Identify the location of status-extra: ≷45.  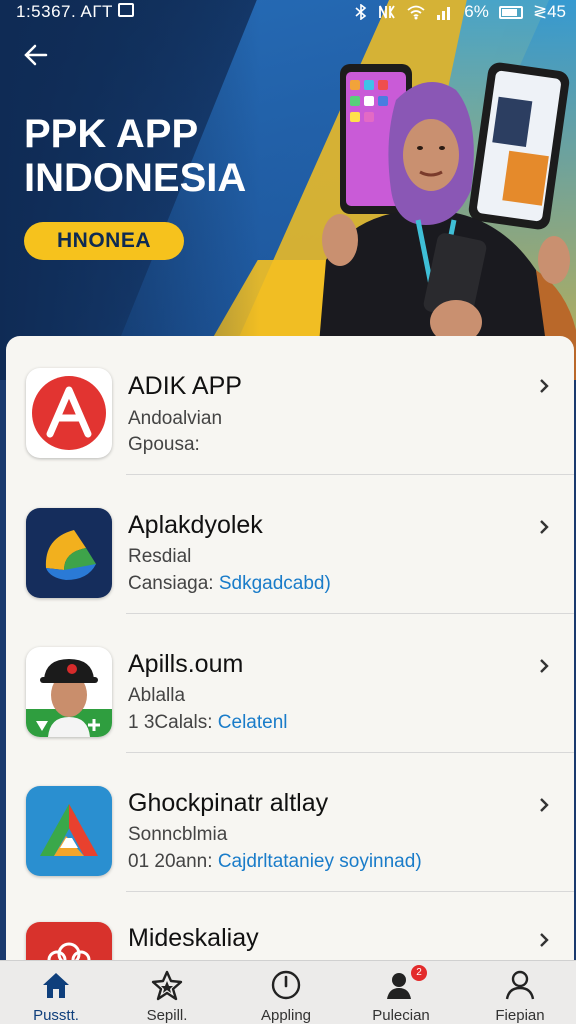
(549, 11).